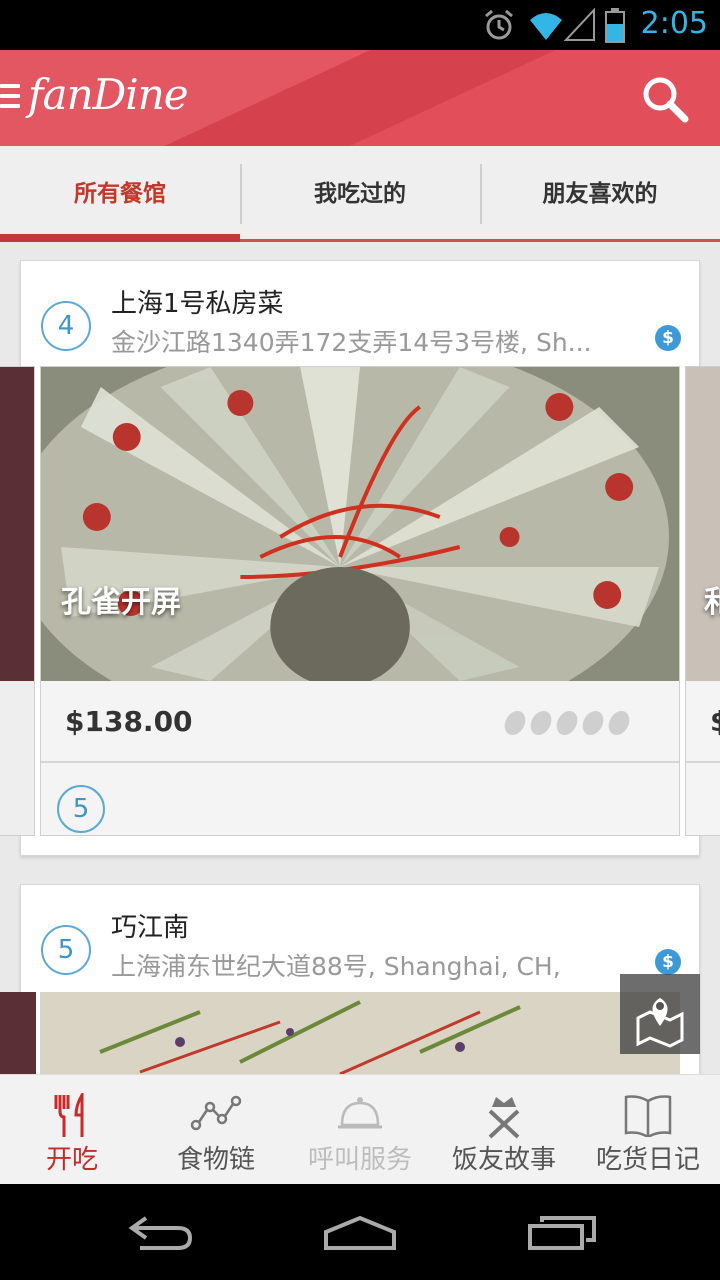 The image size is (720, 1280). What do you see at coordinates (660, 1023) in the screenshot?
I see `map-pin-icon` at bounding box center [660, 1023].